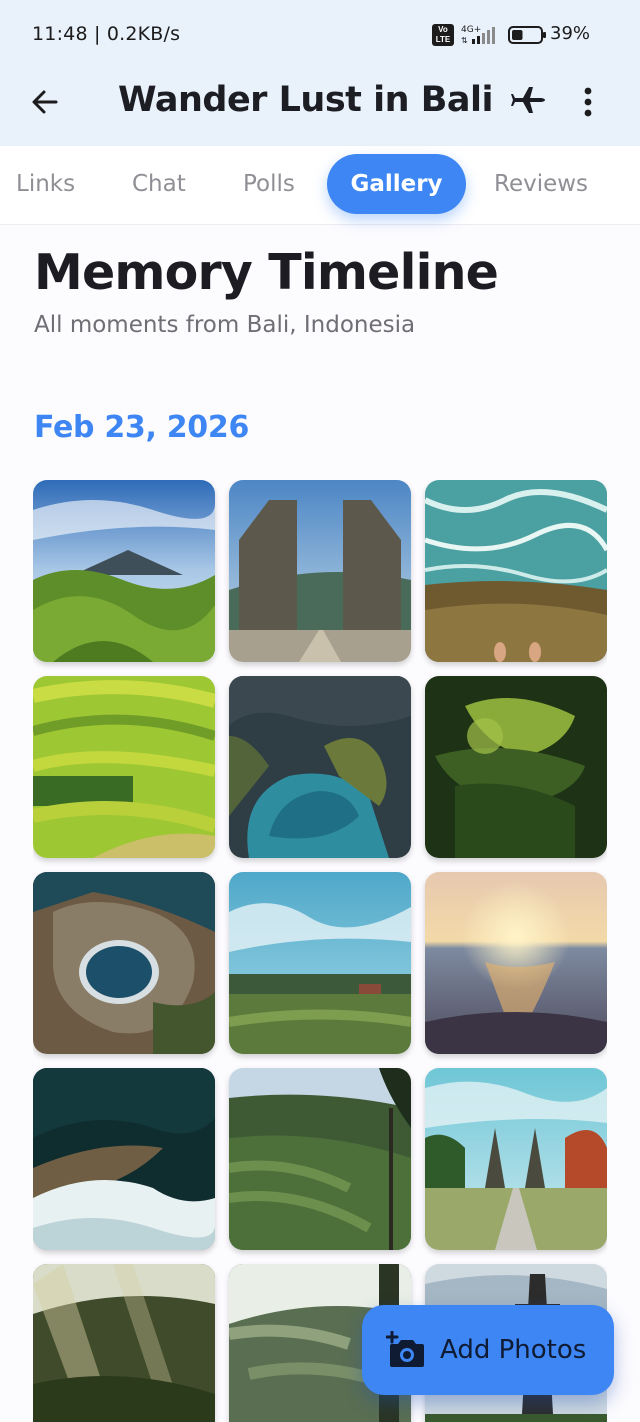 The image size is (640, 1422). I want to click on status-time: 11:48 | 0.2KB/s, so click(106, 34).